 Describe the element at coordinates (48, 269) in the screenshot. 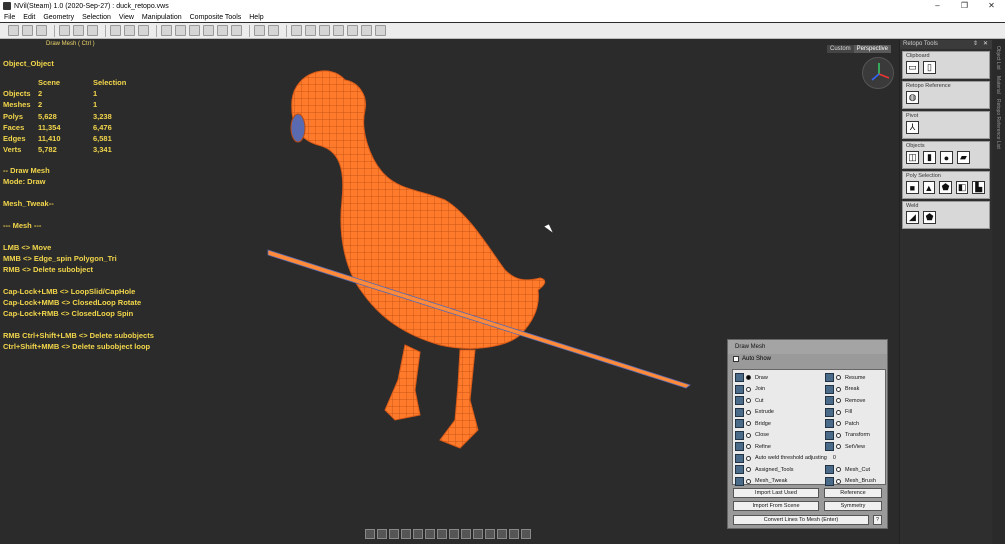

I see `help-line: RMB <> Delete subobject` at that location.